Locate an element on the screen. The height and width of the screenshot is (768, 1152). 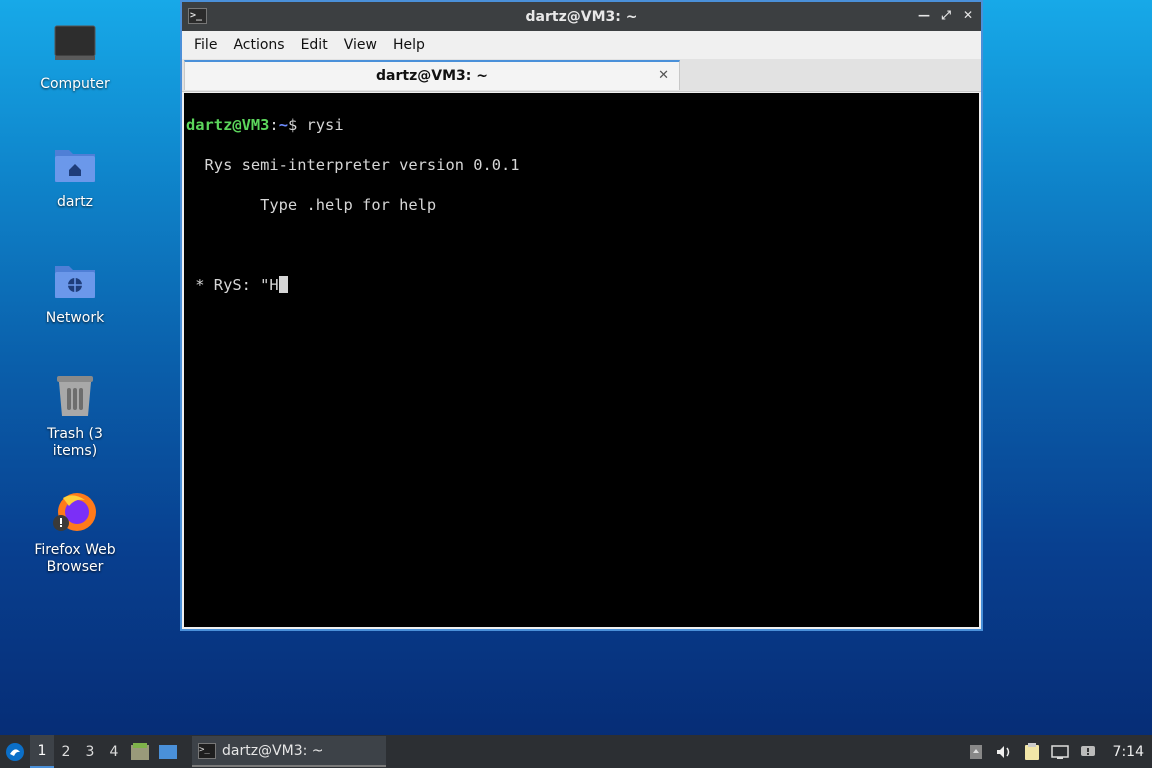
network-folder-icon is located at coordinates (75, 280).